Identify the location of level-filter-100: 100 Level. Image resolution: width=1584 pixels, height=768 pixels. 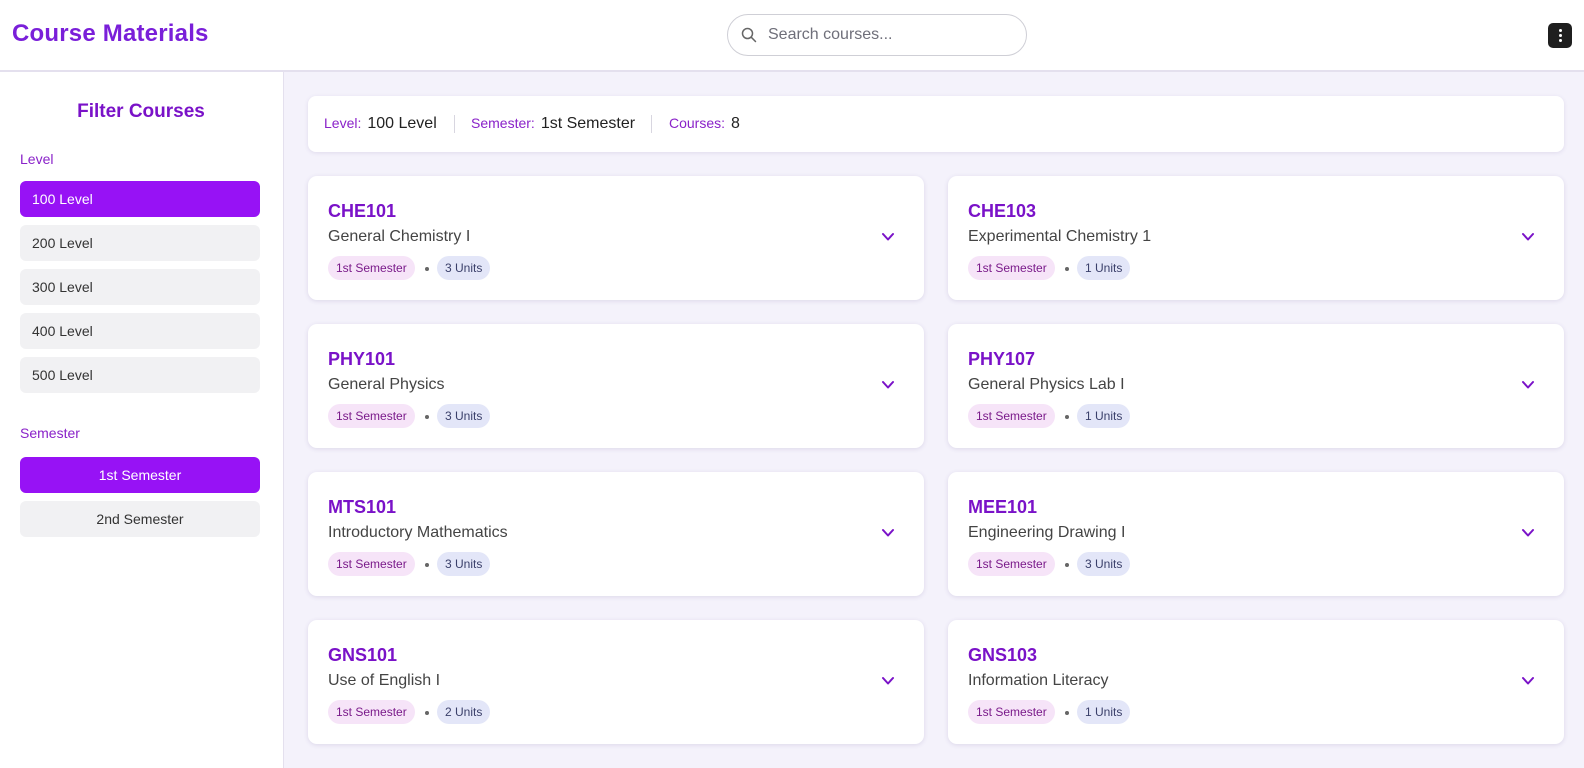
(140, 199).